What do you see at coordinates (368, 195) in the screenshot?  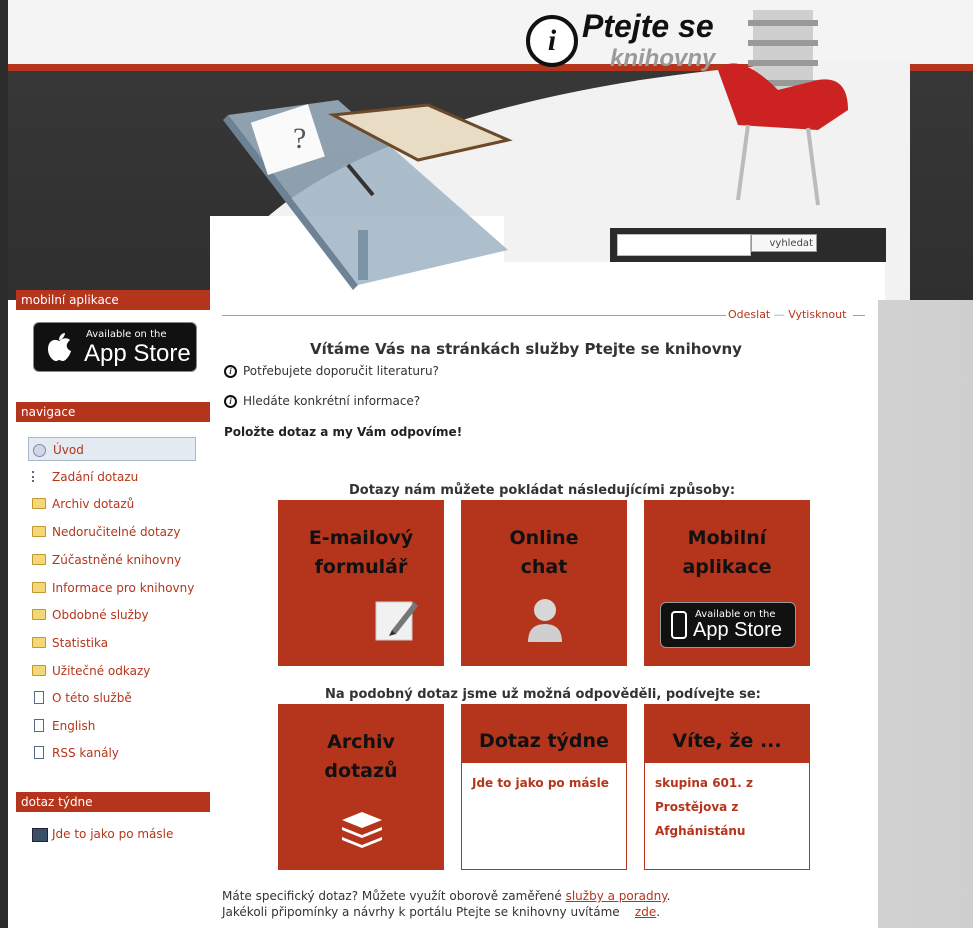 I see `desk-illustration: ?` at bounding box center [368, 195].